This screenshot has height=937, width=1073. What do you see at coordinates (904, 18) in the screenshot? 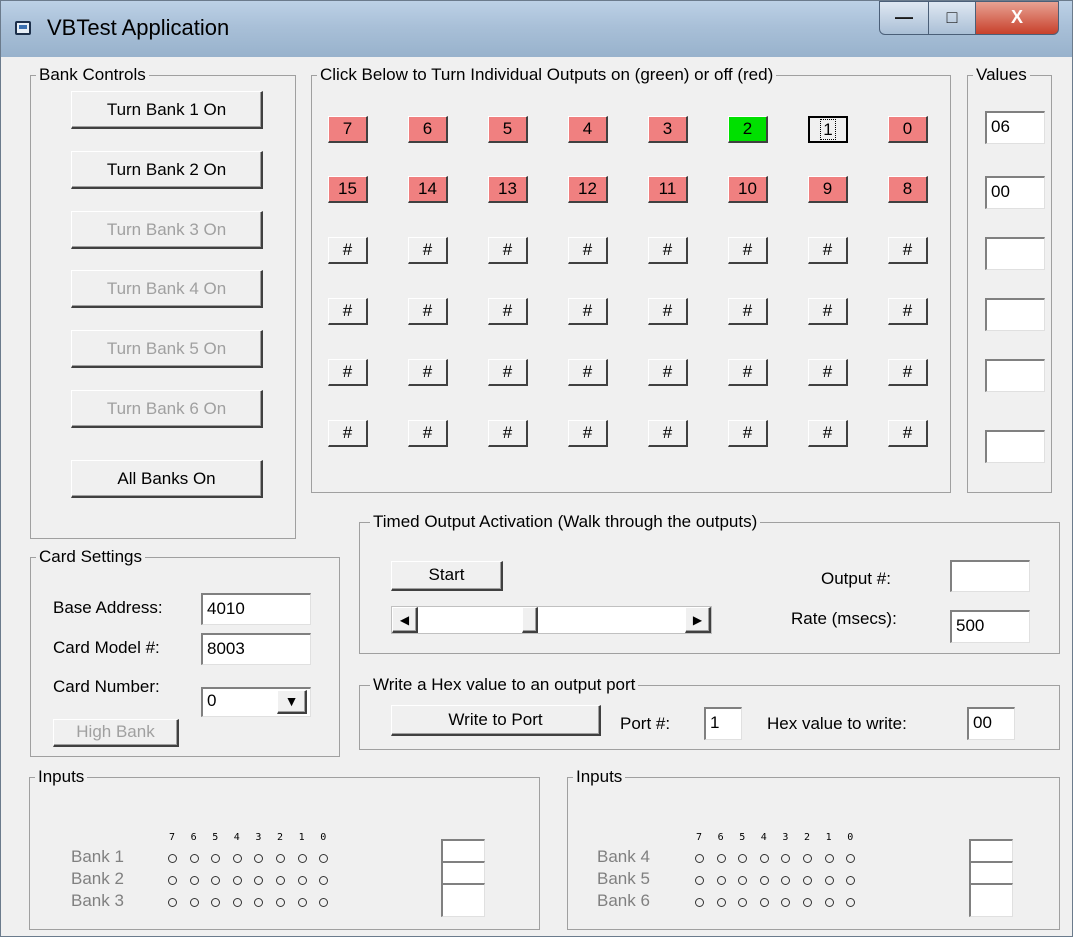
I see `minimize-button: —` at bounding box center [904, 18].